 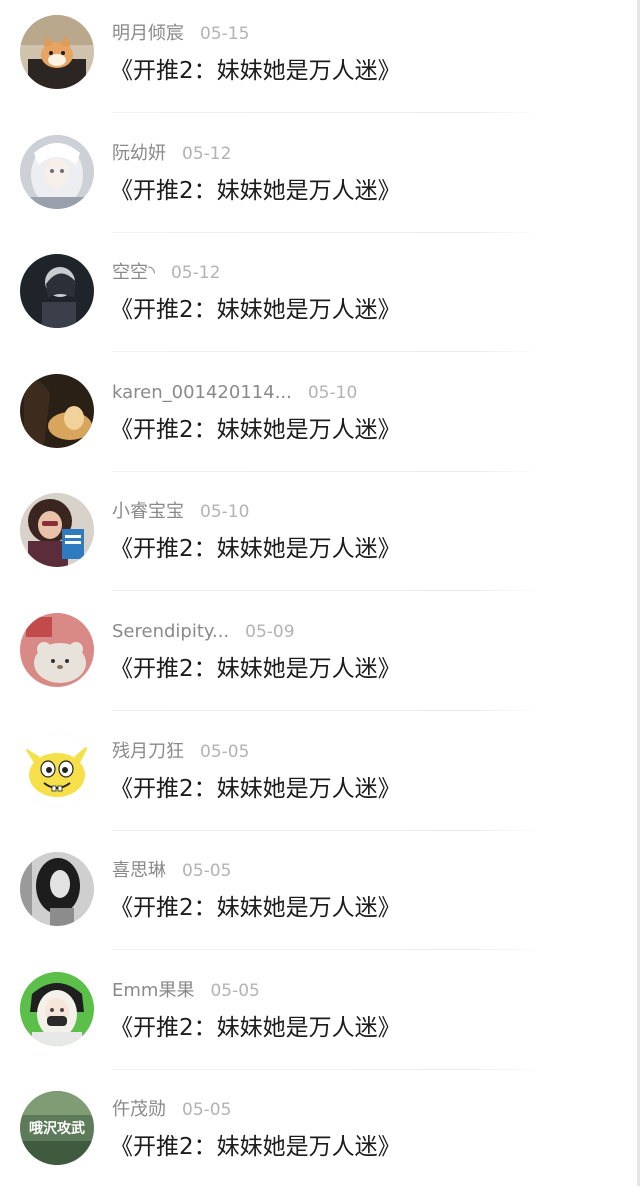 I want to click on message-meta: 仵茂勋 05-05, so click(x=171, y=1110).